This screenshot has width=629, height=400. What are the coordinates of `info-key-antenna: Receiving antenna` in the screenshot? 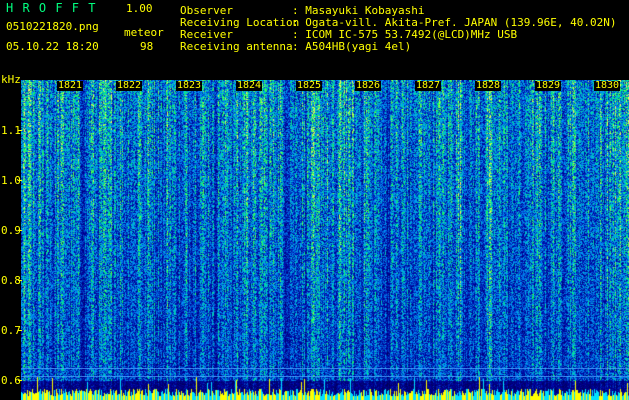 It's located at (236, 46).